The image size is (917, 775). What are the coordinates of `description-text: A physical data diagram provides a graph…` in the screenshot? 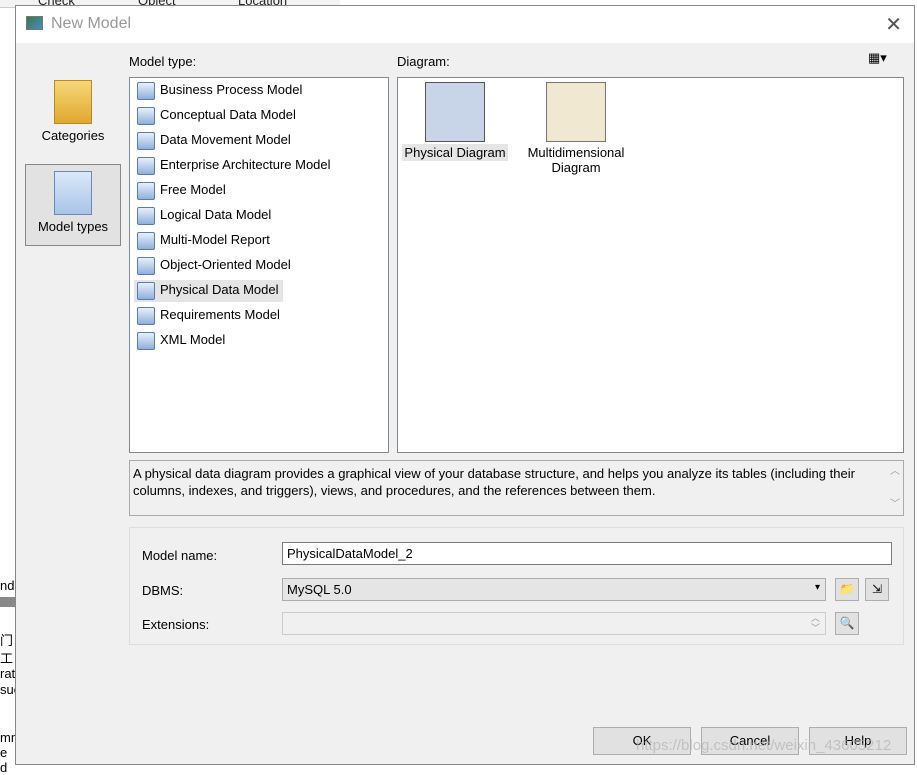 It's located at (494, 482).